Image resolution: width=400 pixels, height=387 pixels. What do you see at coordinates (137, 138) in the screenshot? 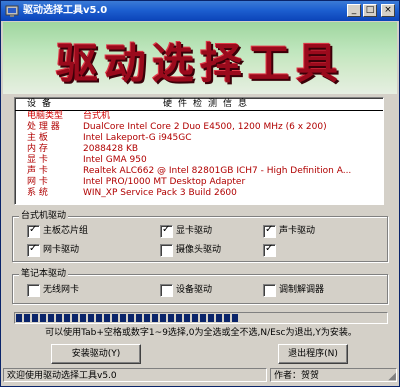
I see `info-row-value: Intel Lakeport-G i945GC` at bounding box center [137, 138].